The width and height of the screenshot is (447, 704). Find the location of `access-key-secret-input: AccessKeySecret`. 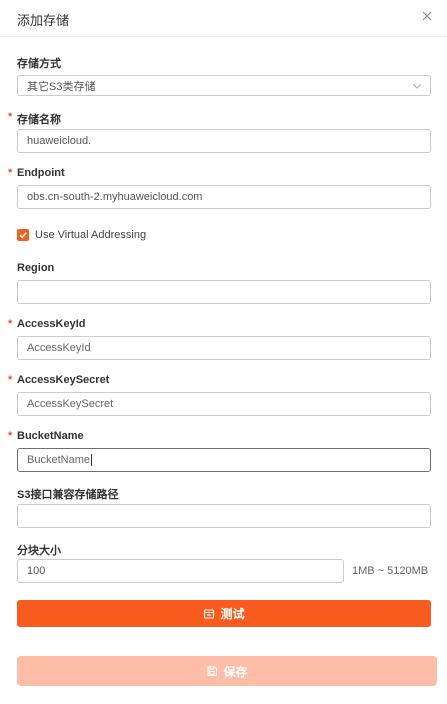

access-key-secret-input: AccessKeySecret is located at coordinates (224, 404).